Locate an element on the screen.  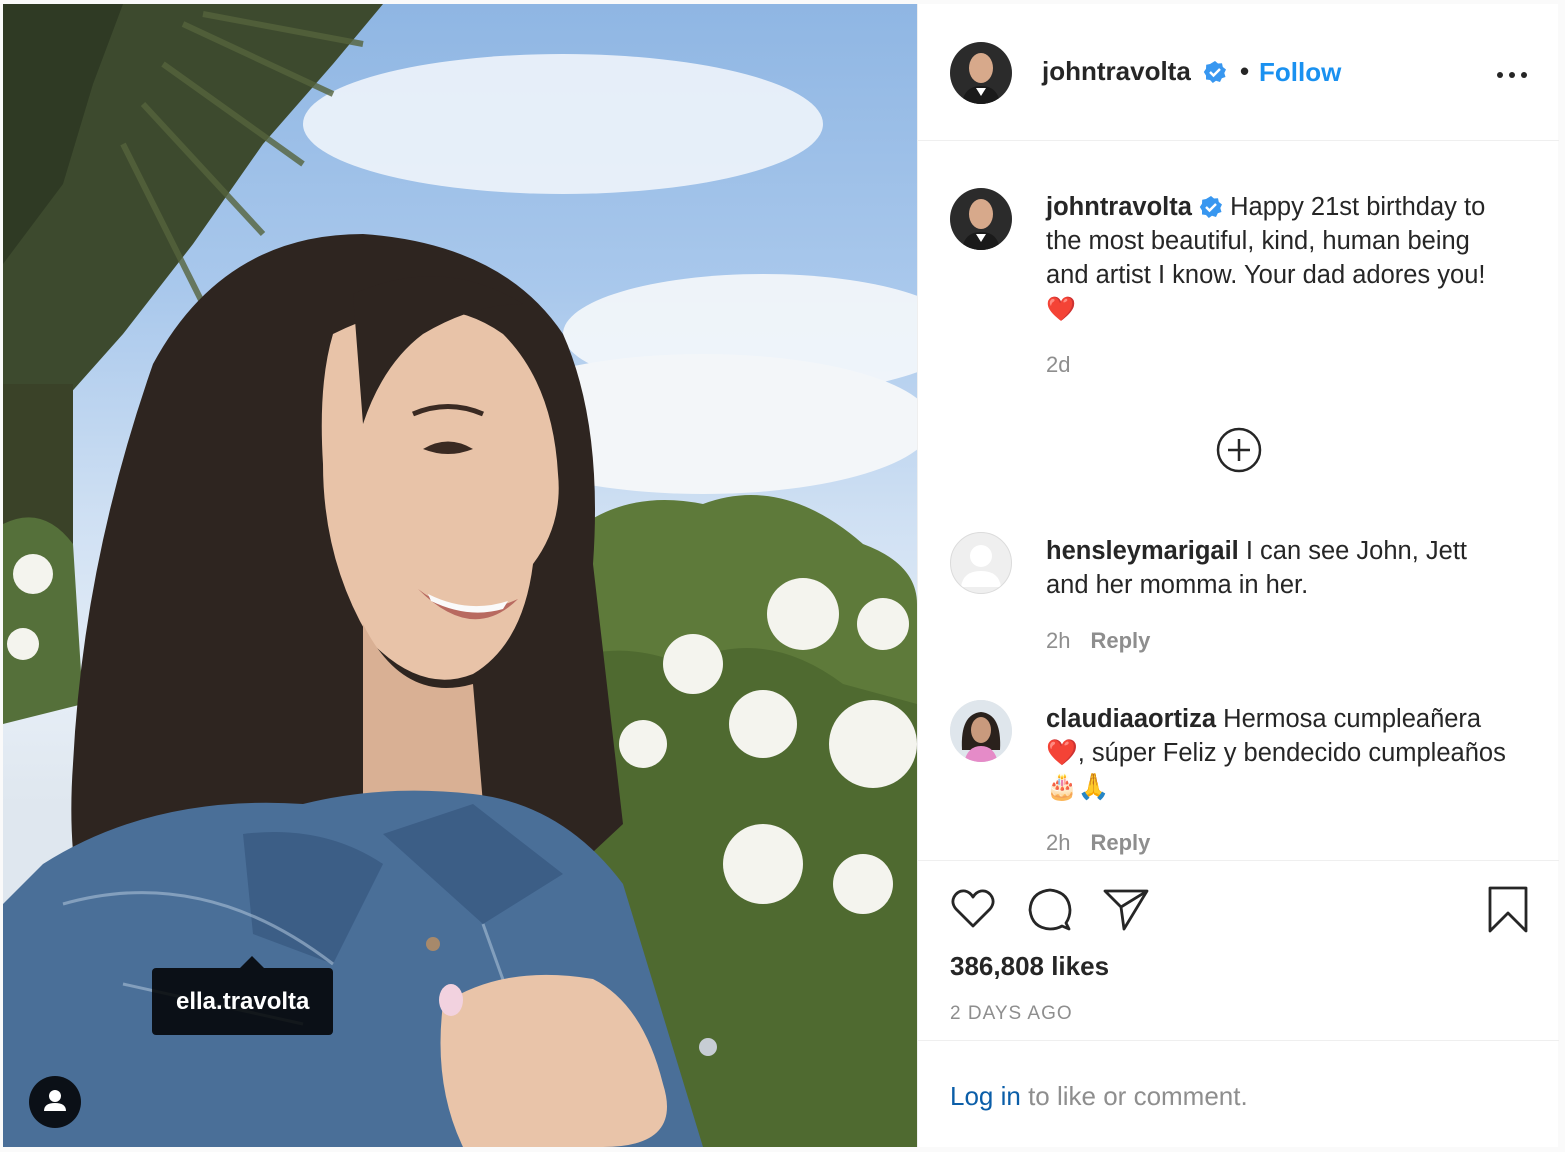
likes-count: 386,808 likes is located at coordinates (1029, 966).